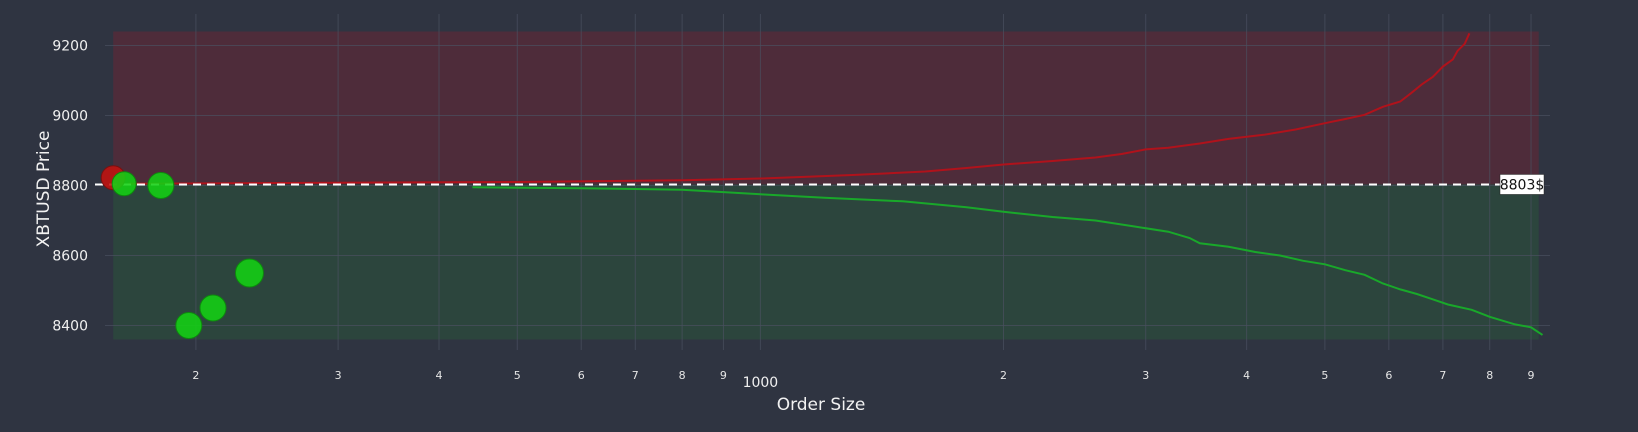 The width and height of the screenshot is (1638, 432). What do you see at coordinates (70, 257) in the screenshot?
I see `y-tick-label: 8600` at bounding box center [70, 257].